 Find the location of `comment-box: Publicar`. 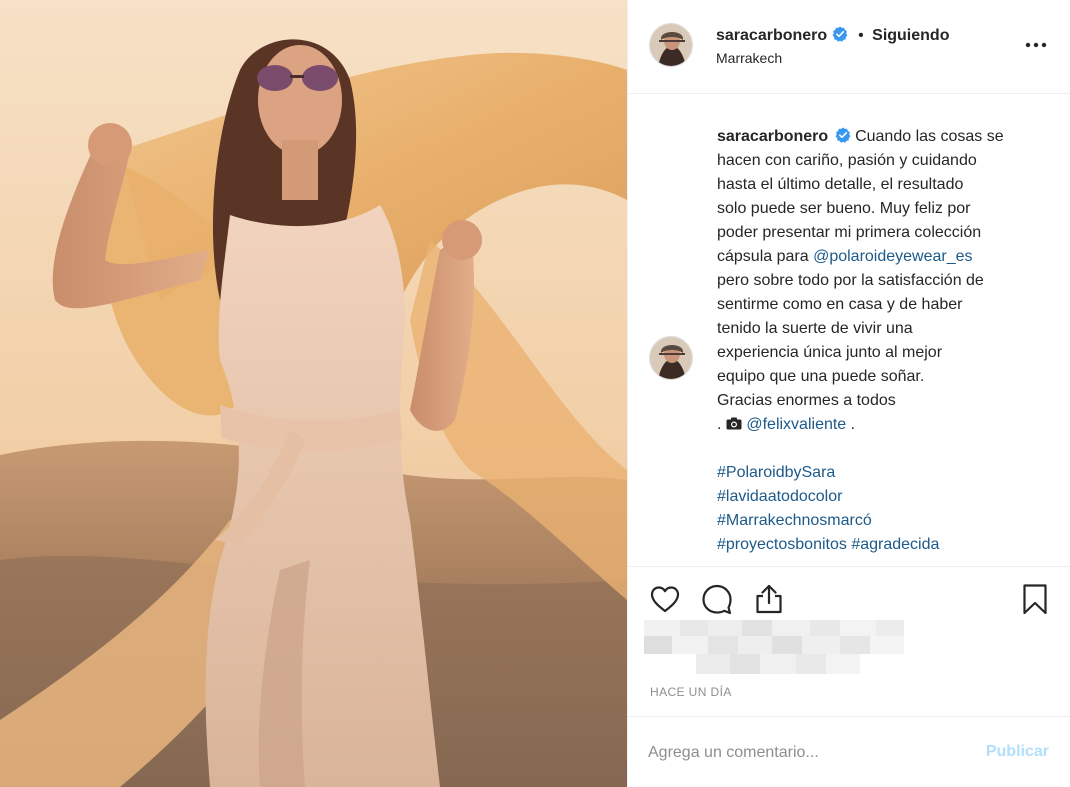

comment-box: Publicar is located at coordinates (849, 751).